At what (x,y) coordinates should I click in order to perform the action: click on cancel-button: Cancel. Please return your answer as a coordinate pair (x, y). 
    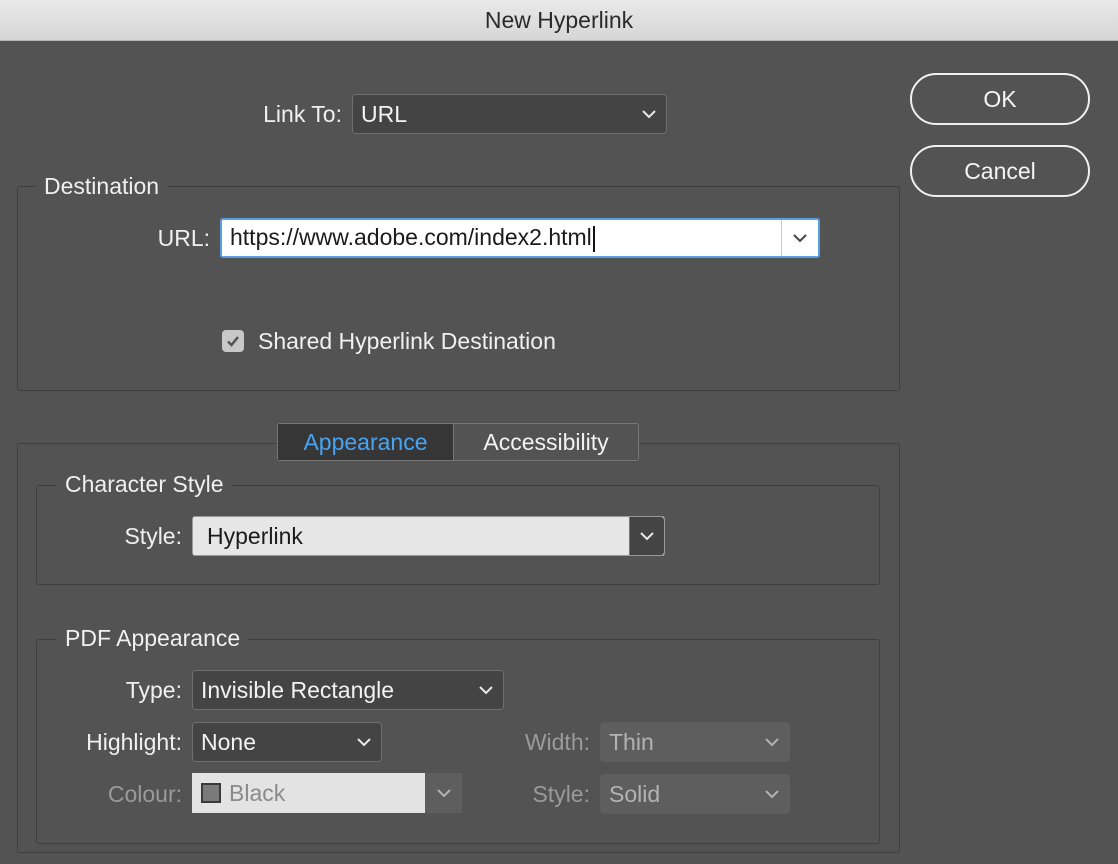
    Looking at the image, I should click on (1000, 171).